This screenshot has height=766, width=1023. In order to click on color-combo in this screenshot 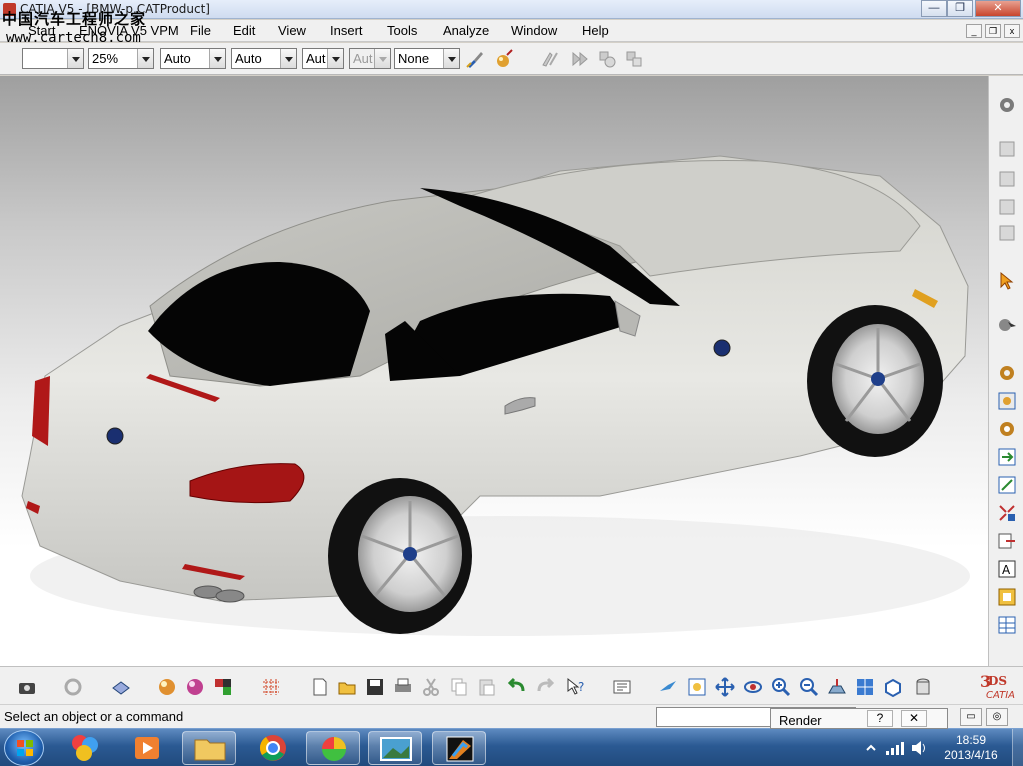, I will do `click(53, 58)`.